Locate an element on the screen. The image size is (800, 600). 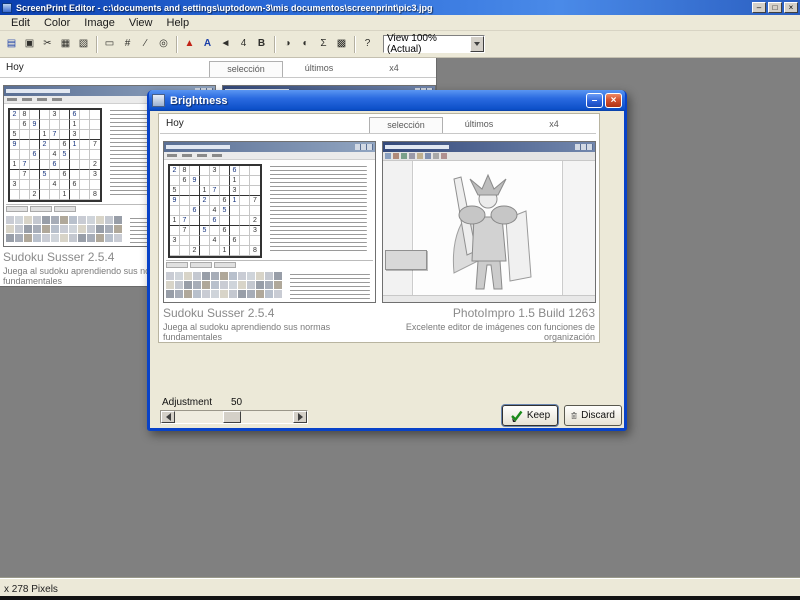
warning-icon: ▲ is located at coordinates (189, 43).